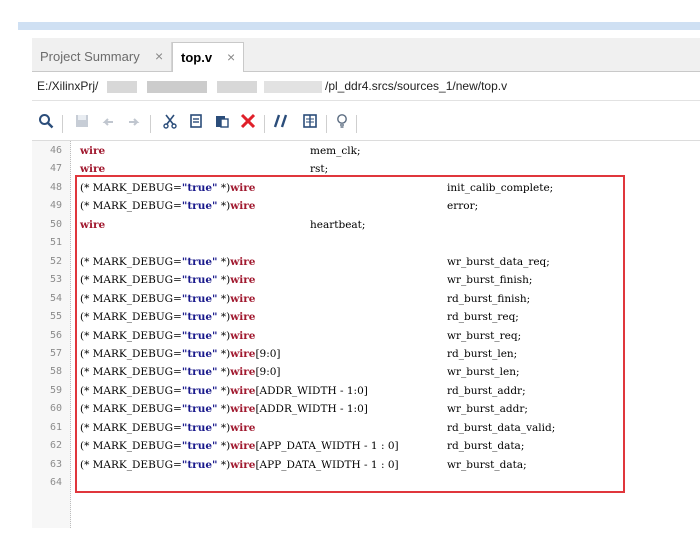 The image size is (700, 535). I want to click on window-top-band, so click(359, 26).